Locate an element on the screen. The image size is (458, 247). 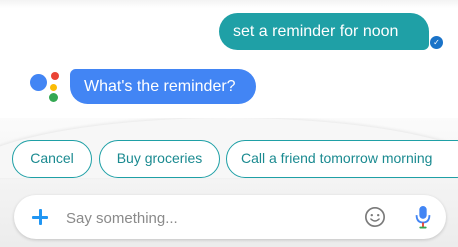
user-message-bubble: set a reminder for noon is located at coordinates (324, 31).